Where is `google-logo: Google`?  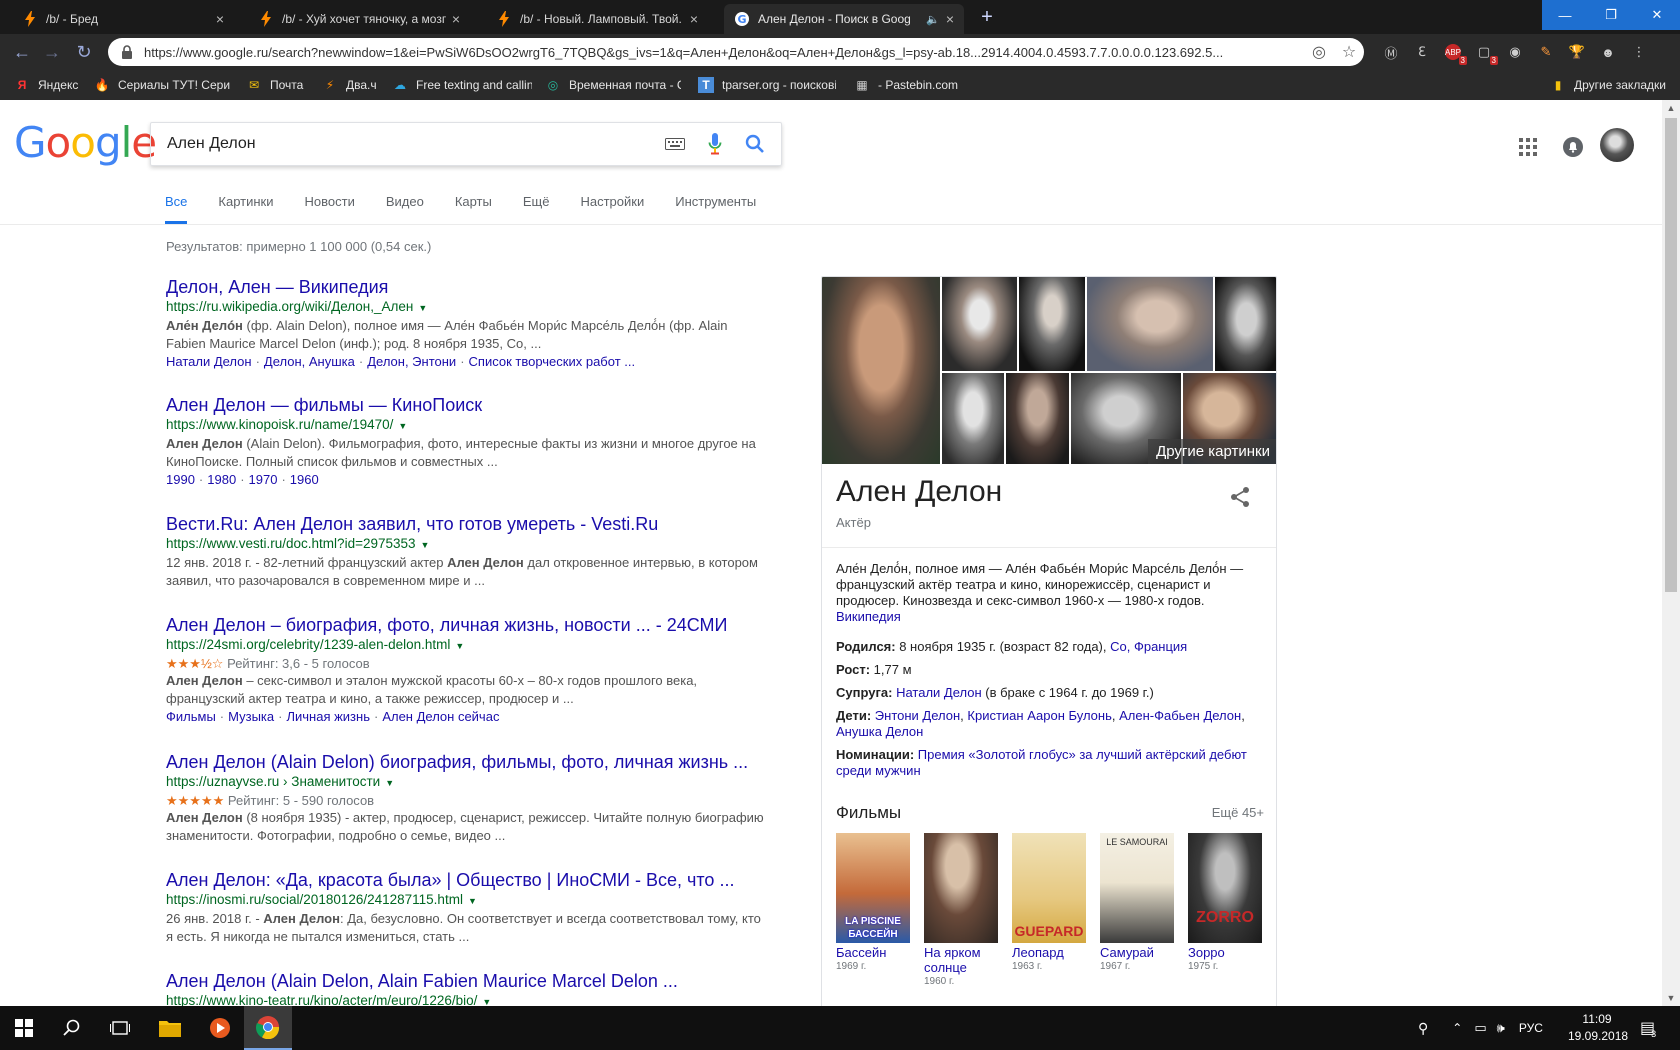
google-logo: Google is located at coordinates (85, 142).